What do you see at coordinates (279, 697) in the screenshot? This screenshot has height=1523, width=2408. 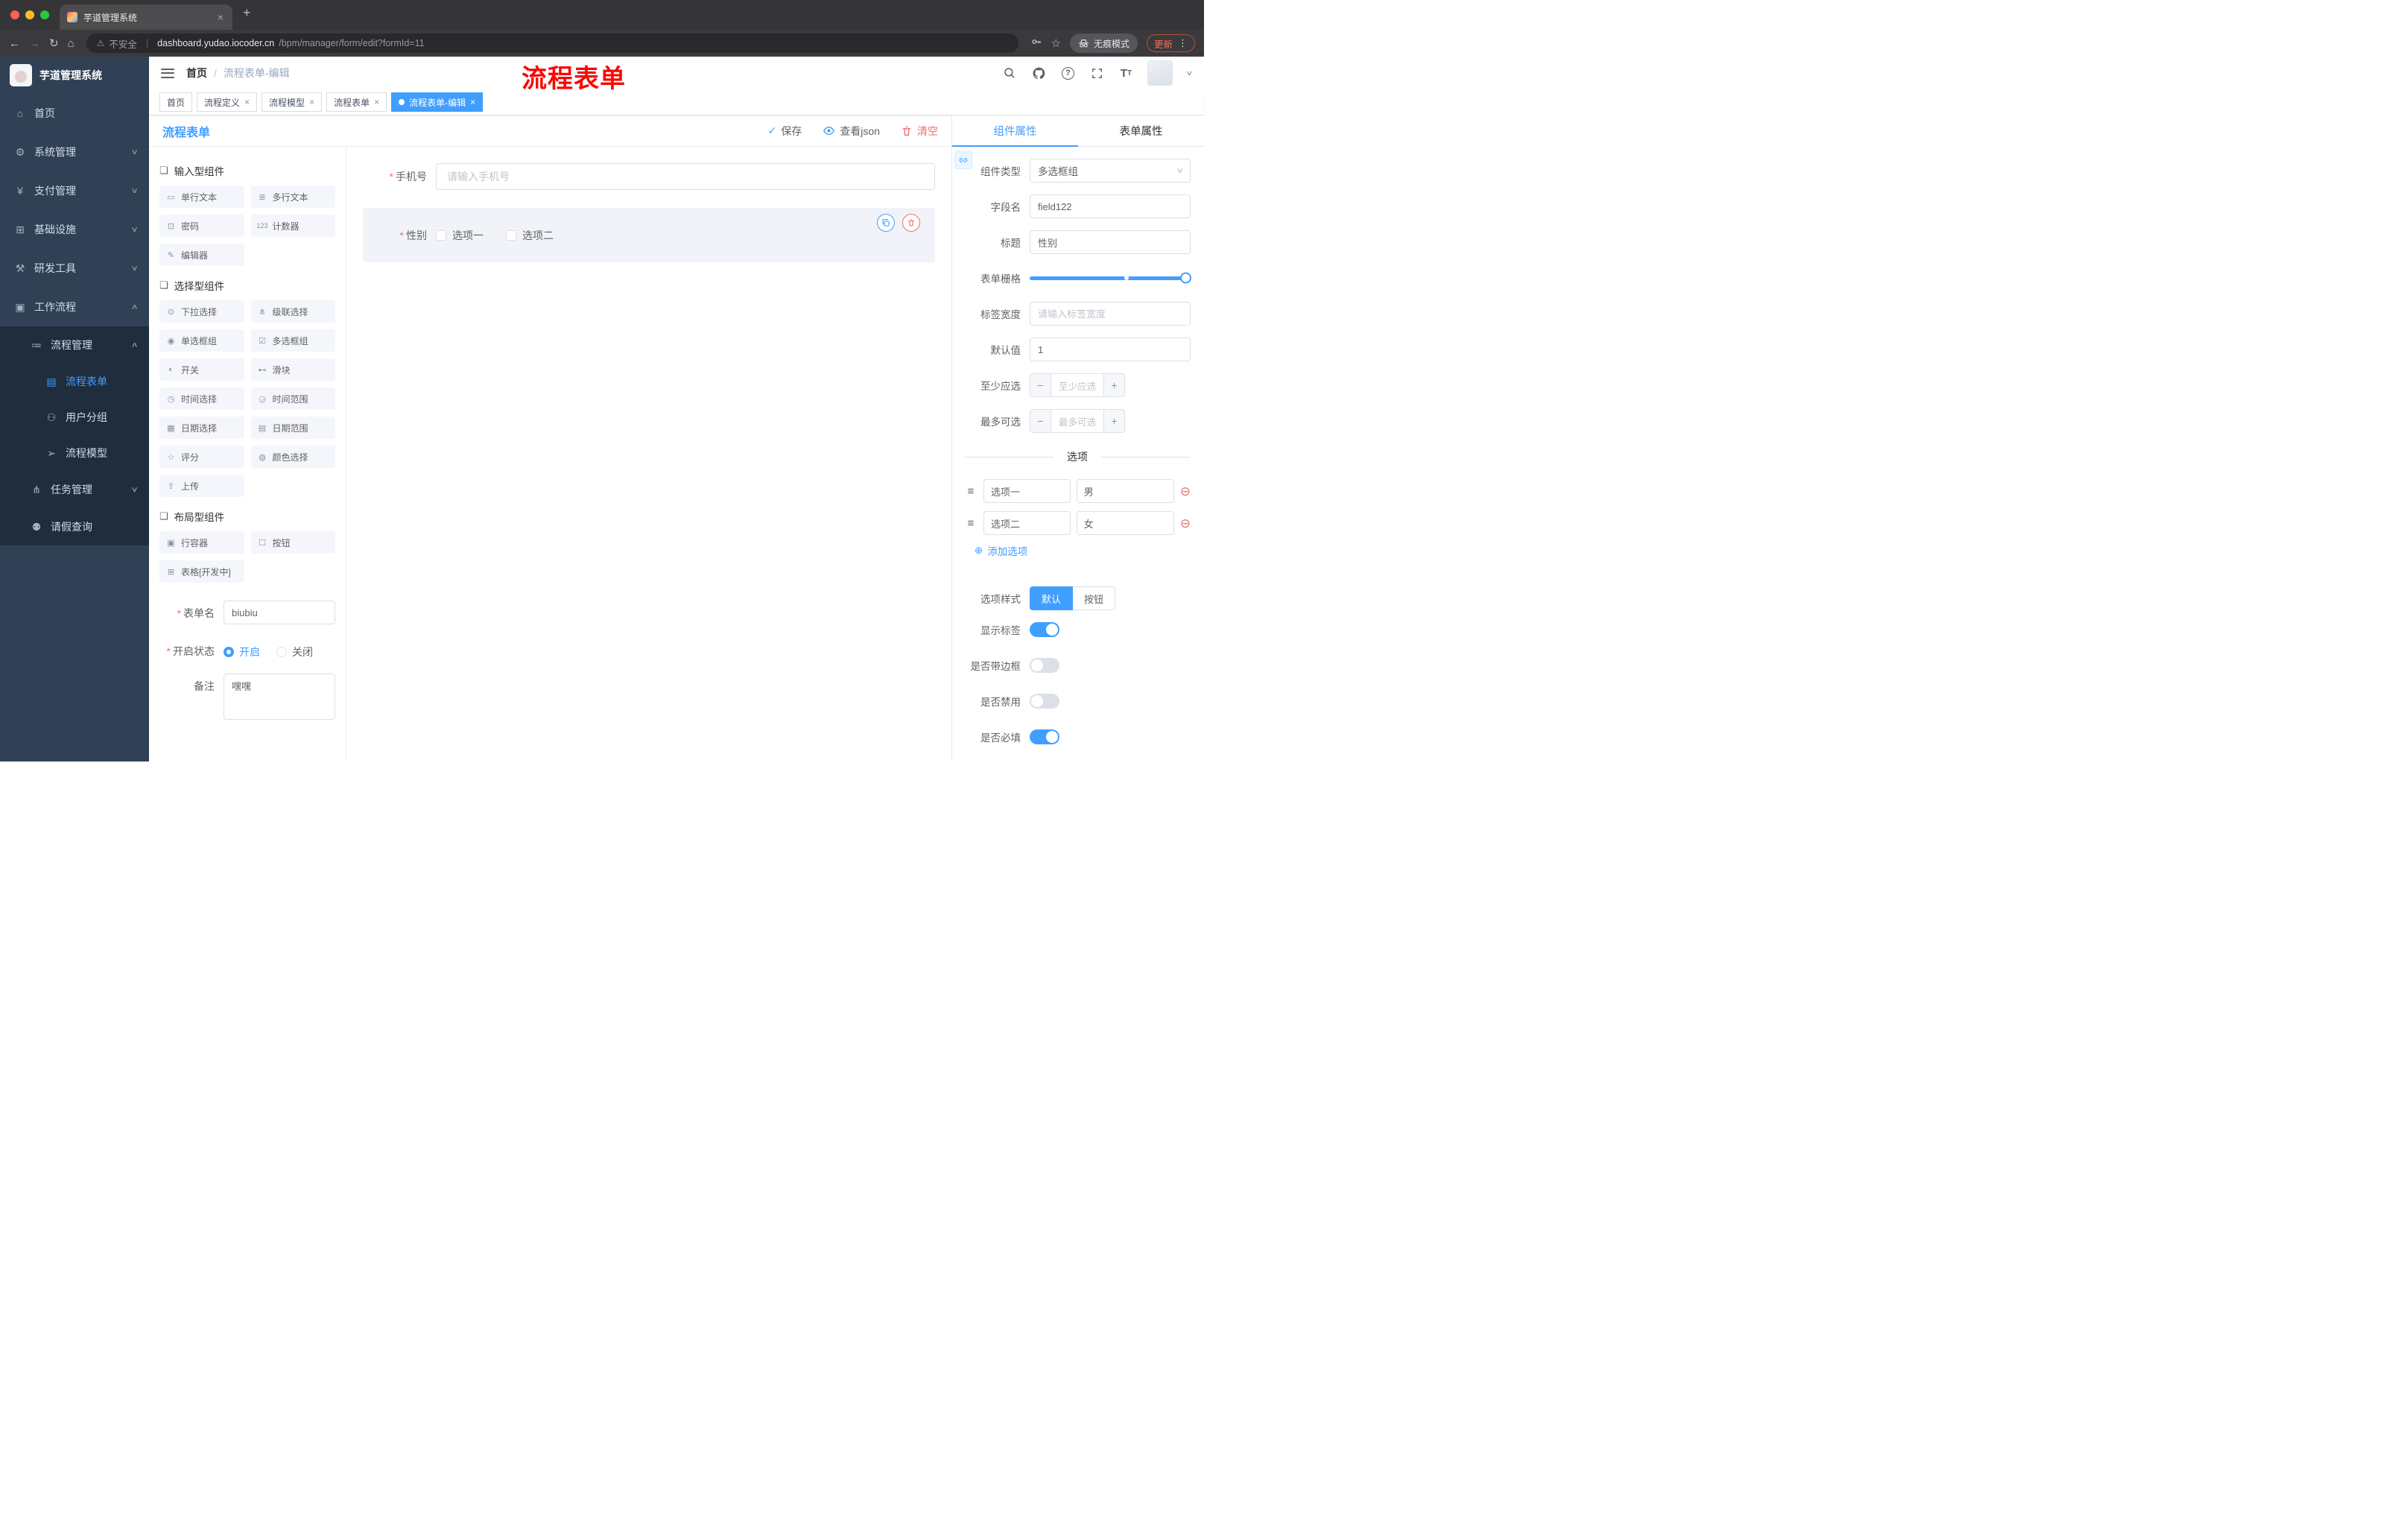 I see `form-remark-textarea: 嘿嘿` at bounding box center [279, 697].